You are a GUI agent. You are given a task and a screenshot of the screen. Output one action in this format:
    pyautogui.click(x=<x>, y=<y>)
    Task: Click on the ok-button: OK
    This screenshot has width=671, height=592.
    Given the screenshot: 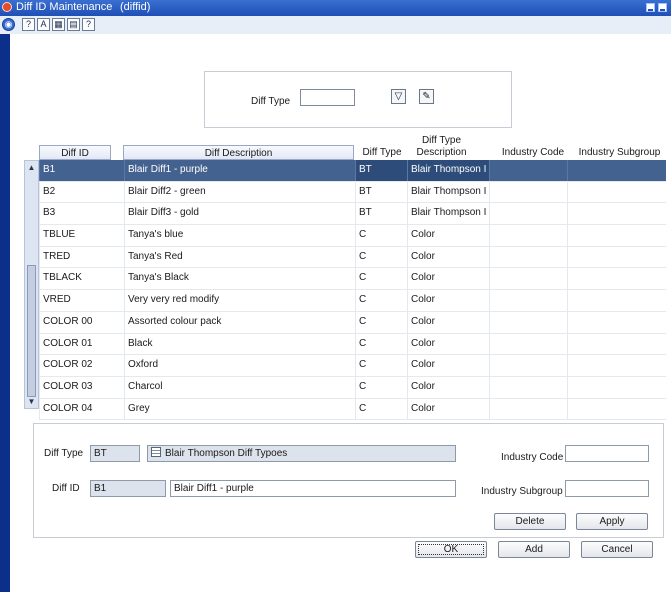 What is the action you would take?
    pyautogui.click(x=451, y=549)
    